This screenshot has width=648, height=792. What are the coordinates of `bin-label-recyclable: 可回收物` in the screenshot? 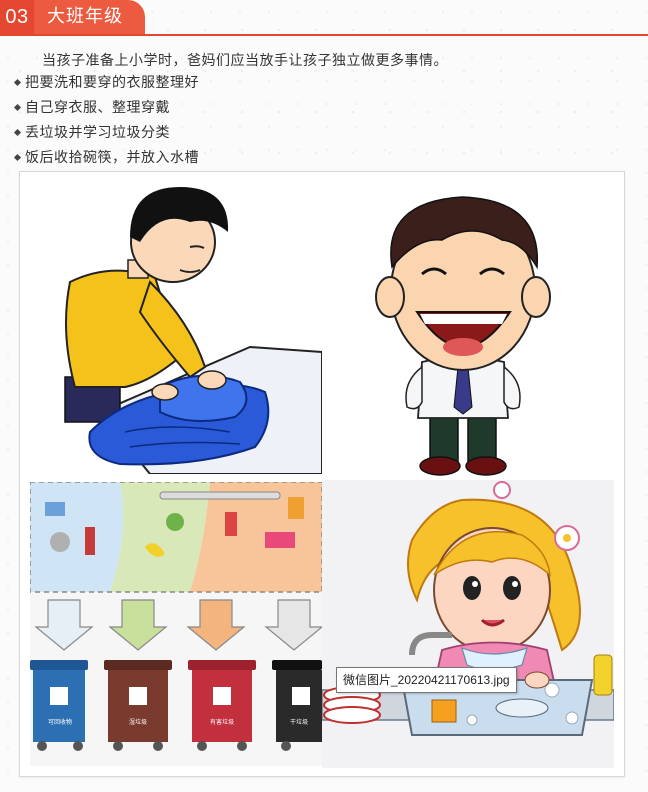 It's located at (59, 722).